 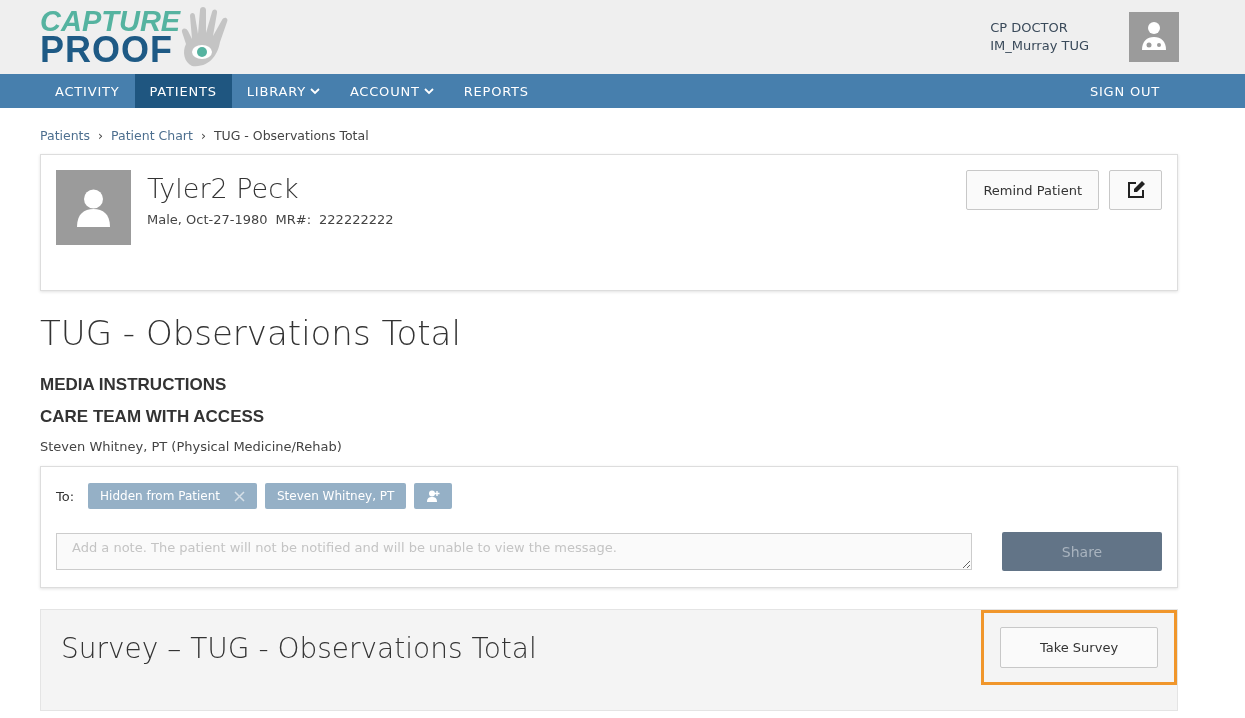 I want to click on user-name: IM_Murray TUG, so click(x=1039, y=46).